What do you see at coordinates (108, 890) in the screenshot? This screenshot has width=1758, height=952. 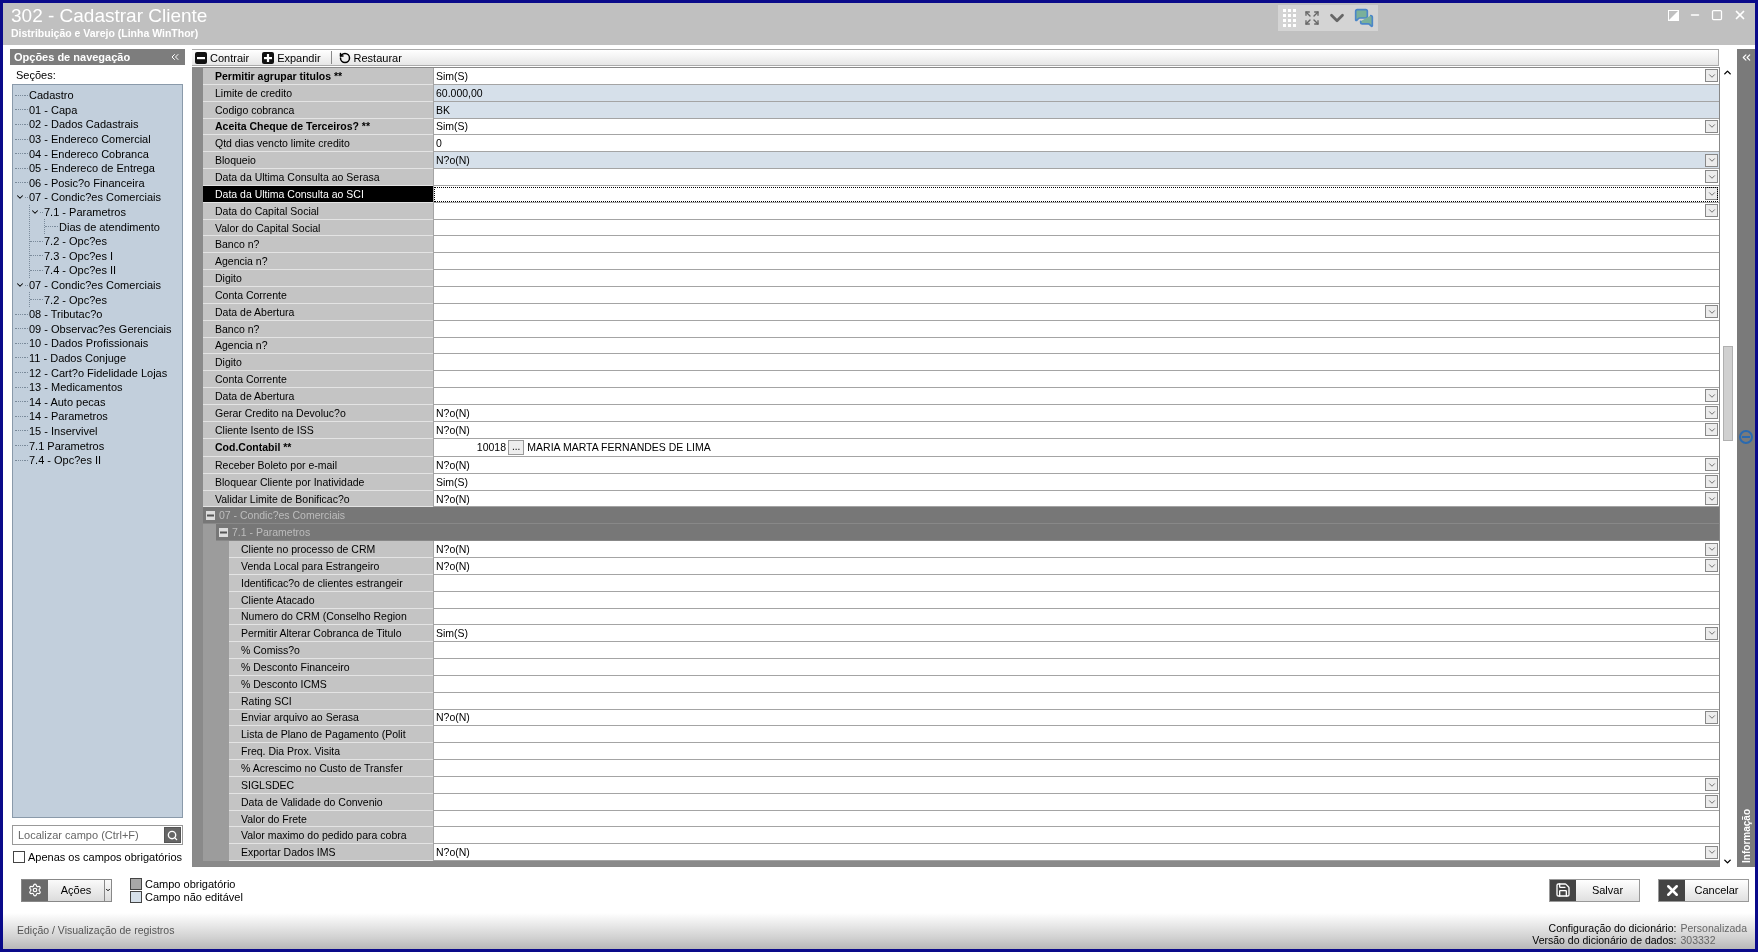 I see `caret-icon` at bounding box center [108, 890].